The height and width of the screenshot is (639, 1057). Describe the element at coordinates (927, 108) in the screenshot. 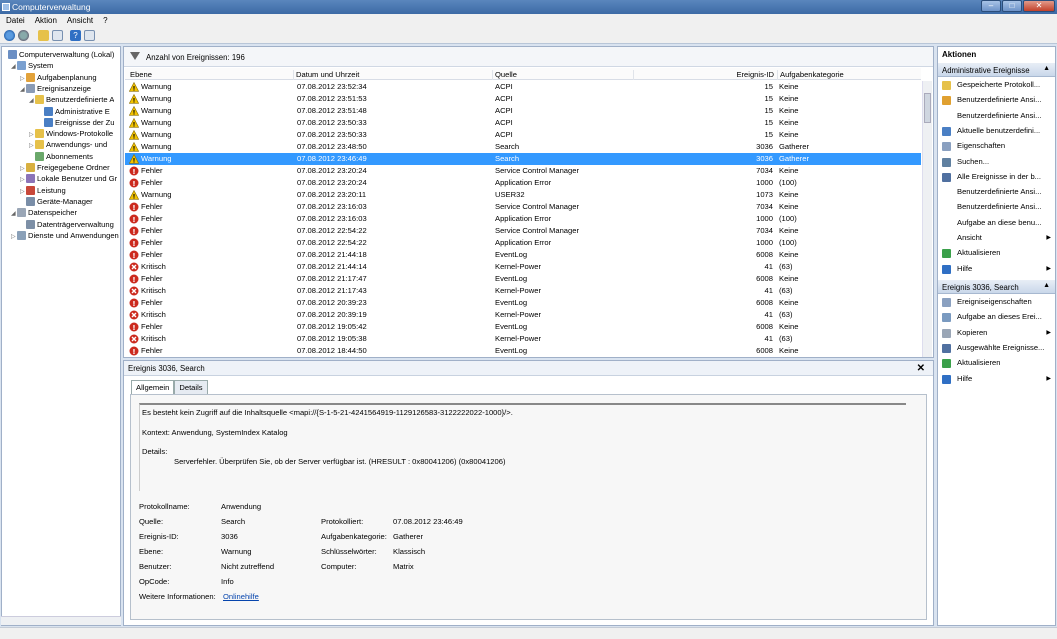

I see `scrollbar-thumb` at that location.